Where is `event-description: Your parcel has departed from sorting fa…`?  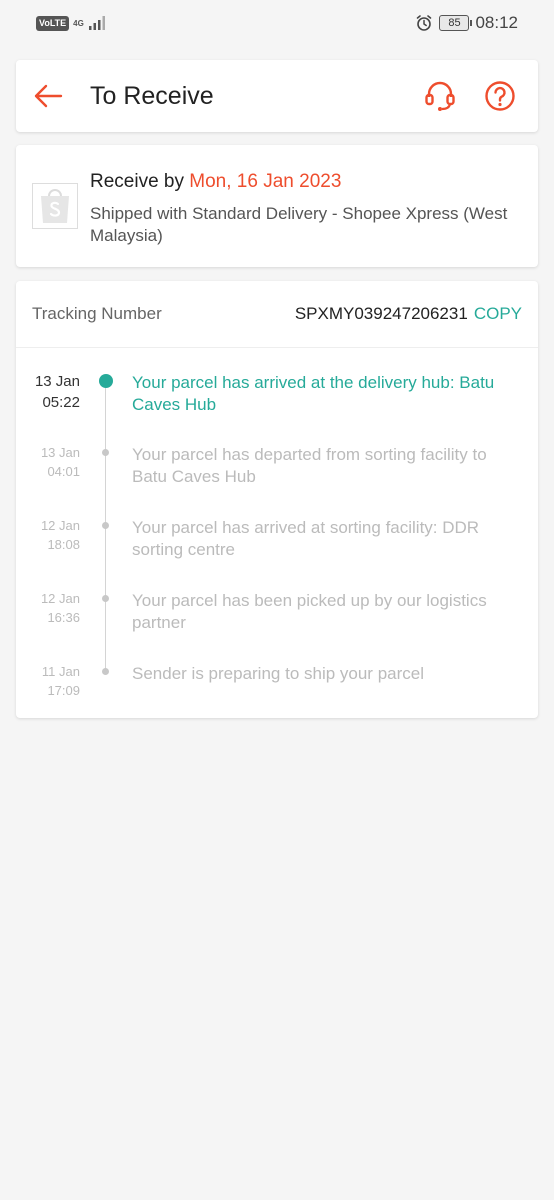
event-description: Your parcel has departed from sorting fa… is located at coordinates (309, 465).